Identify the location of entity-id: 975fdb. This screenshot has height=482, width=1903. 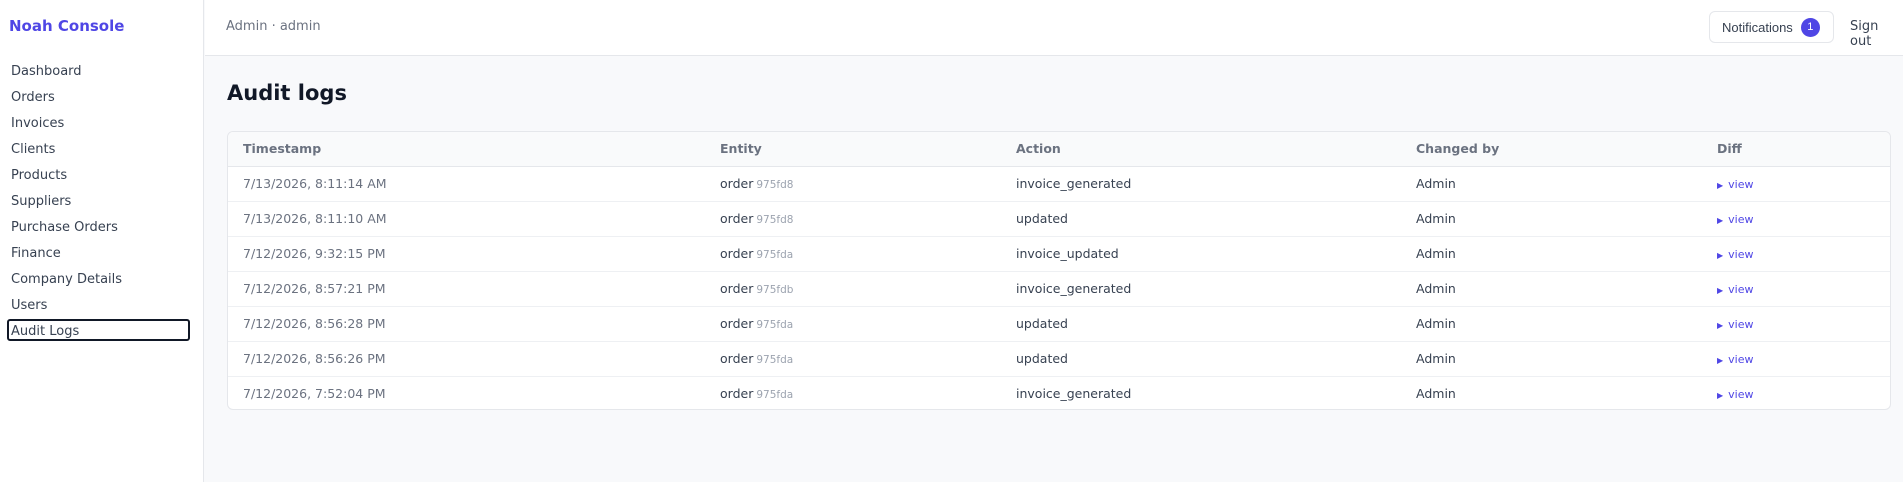
(775, 290).